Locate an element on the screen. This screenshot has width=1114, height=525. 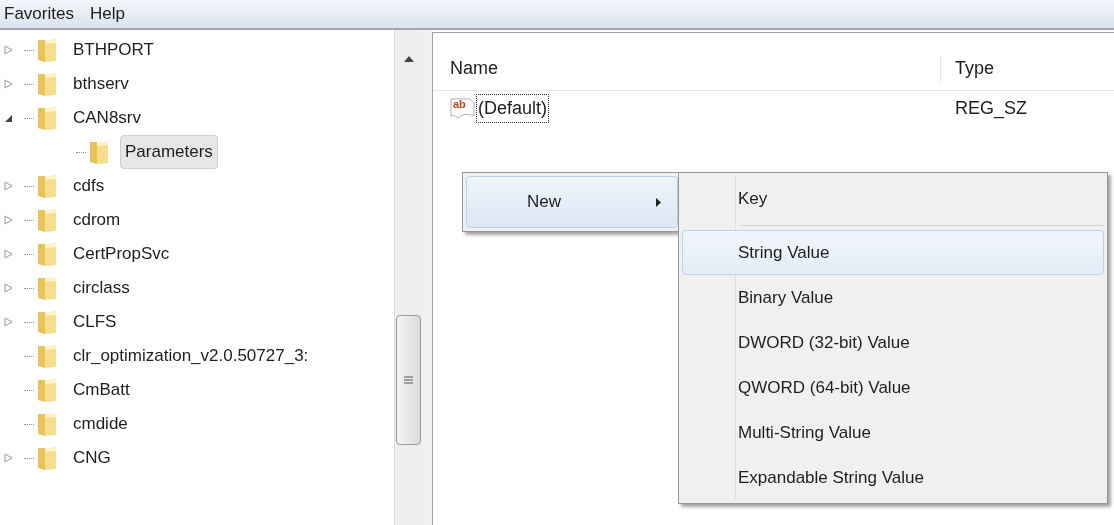
tree-item: CLFS is located at coordinates (95, 322).